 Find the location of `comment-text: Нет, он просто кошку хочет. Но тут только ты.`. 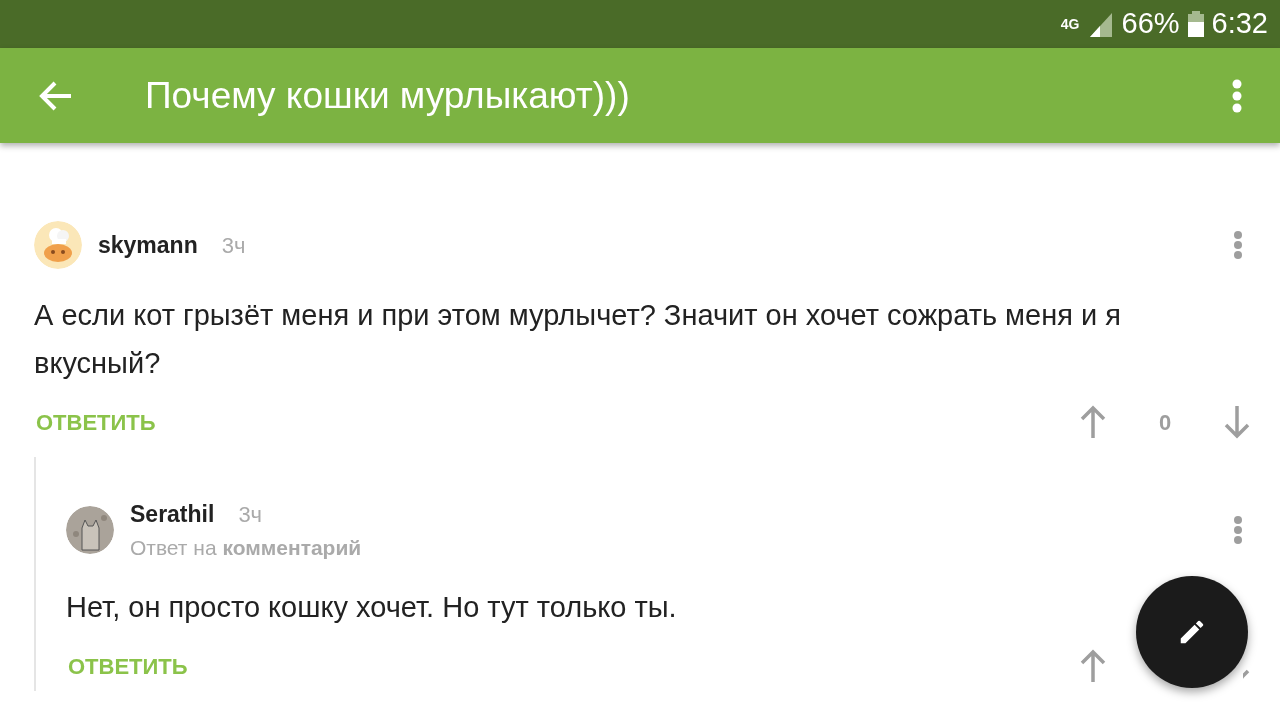

comment-text: Нет, он просто кошку хочет. Но тут только ты. is located at coordinates (372, 607).